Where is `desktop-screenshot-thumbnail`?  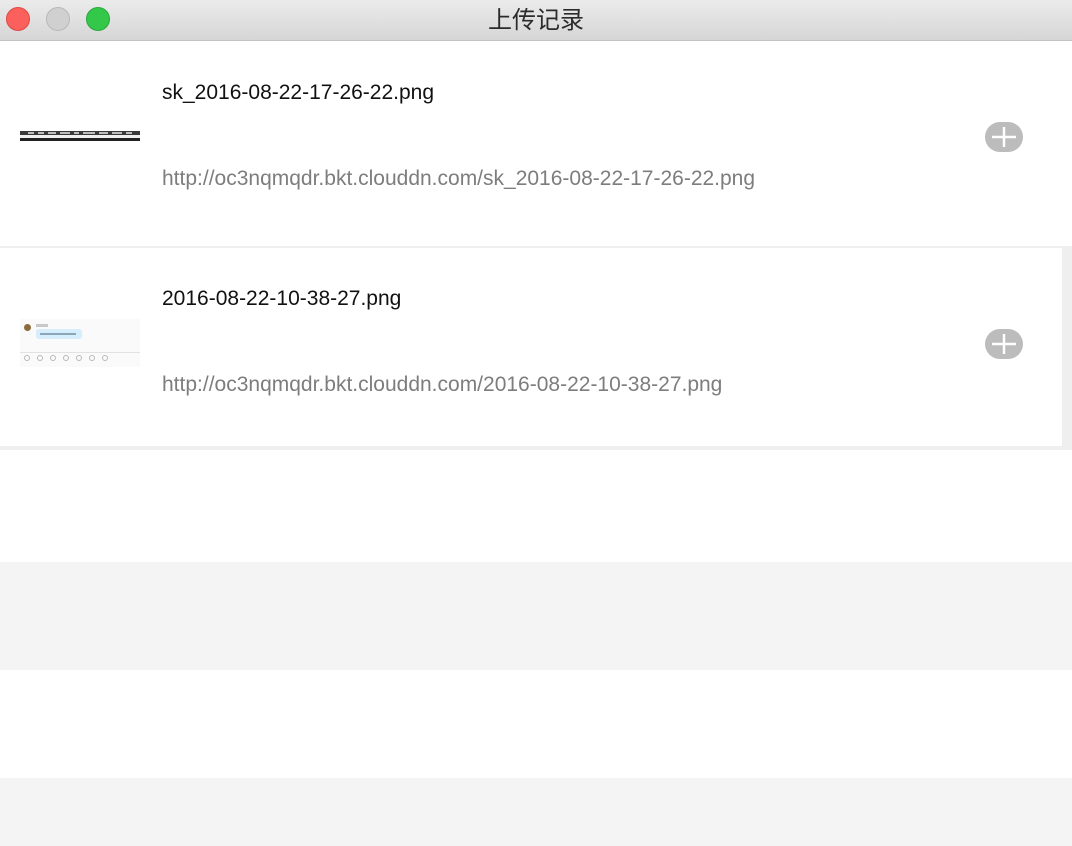 desktop-screenshot-thumbnail is located at coordinates (80, 137).